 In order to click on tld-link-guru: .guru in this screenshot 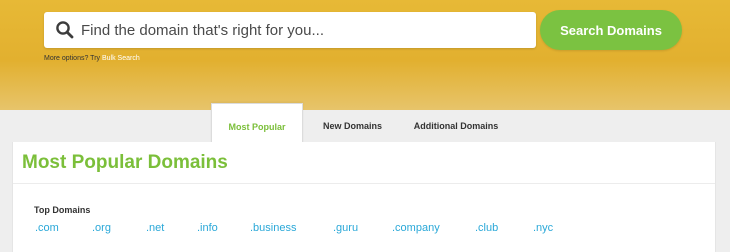, I will do `click(345, 228)`.